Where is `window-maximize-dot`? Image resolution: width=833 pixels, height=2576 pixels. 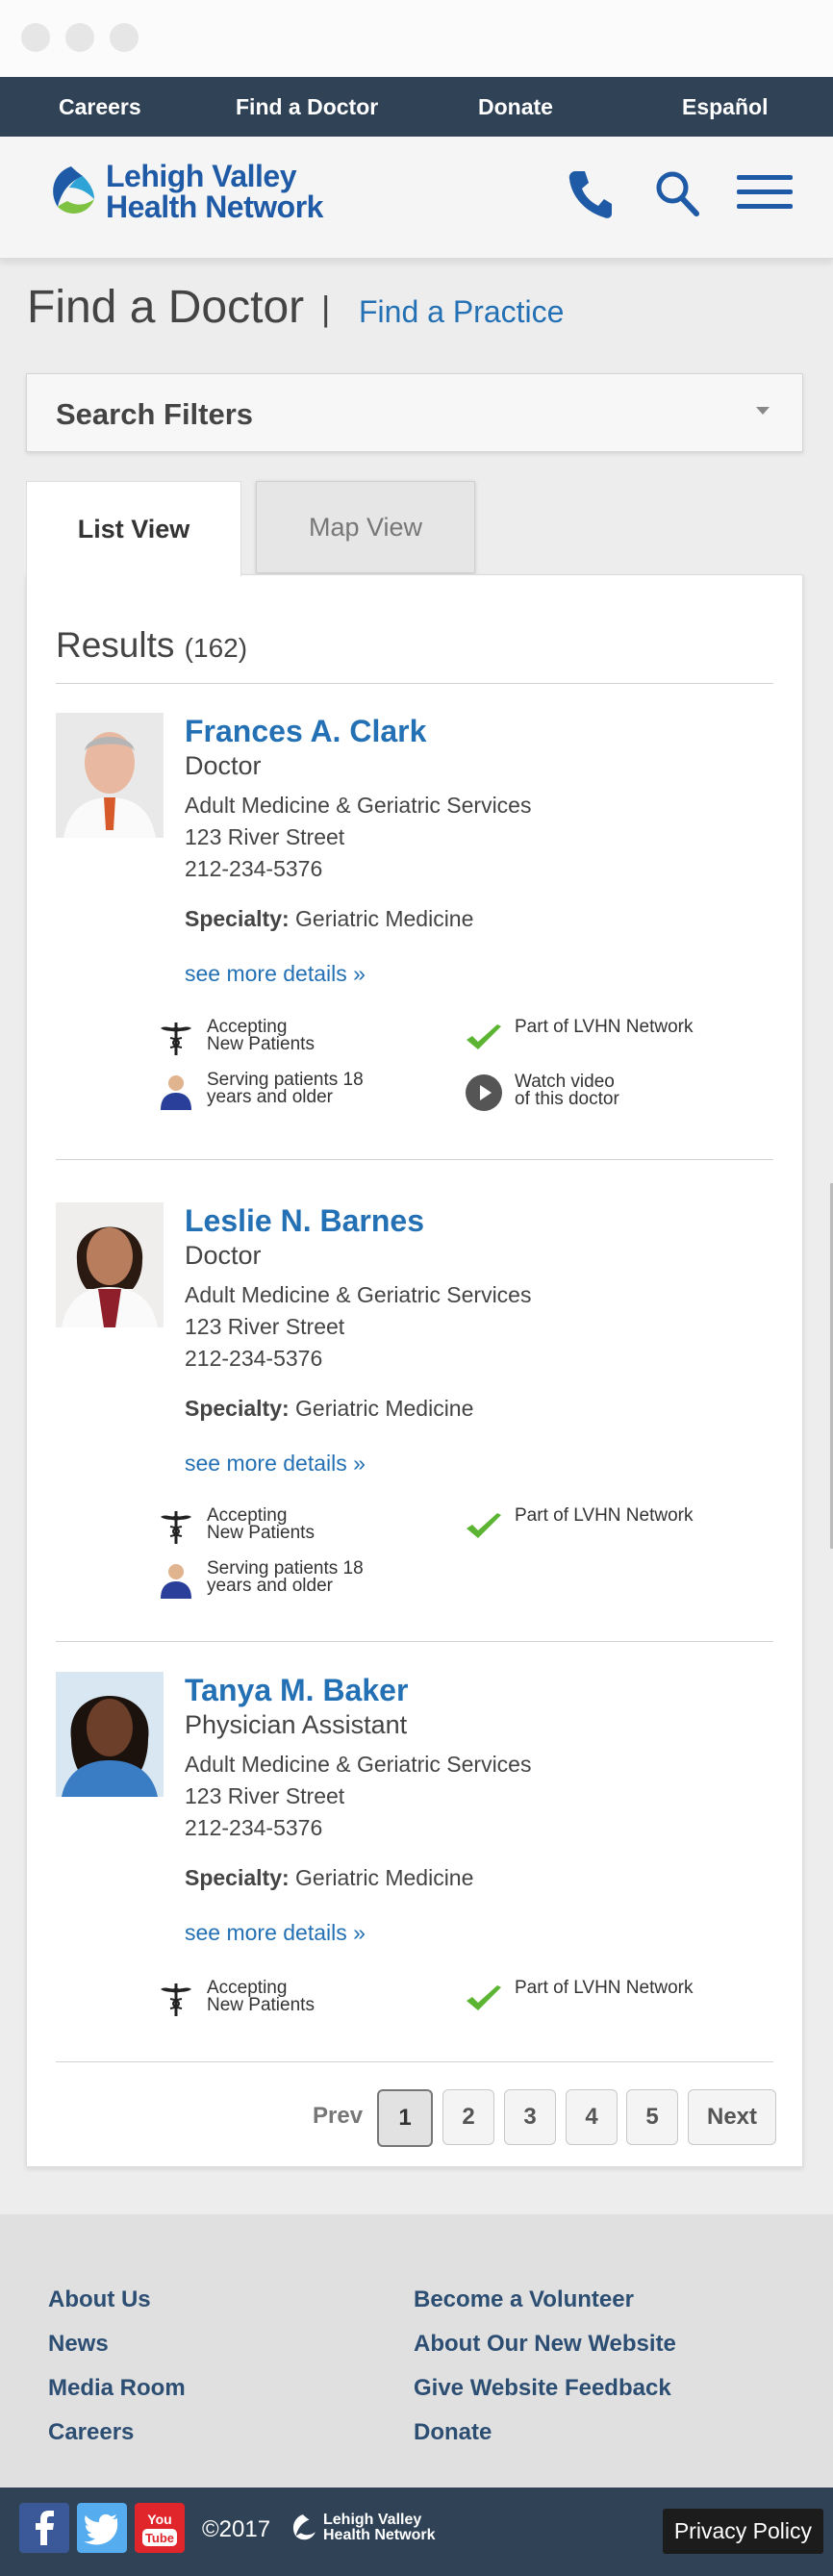 window-maximize-dot is located at coordinates (124, 37).